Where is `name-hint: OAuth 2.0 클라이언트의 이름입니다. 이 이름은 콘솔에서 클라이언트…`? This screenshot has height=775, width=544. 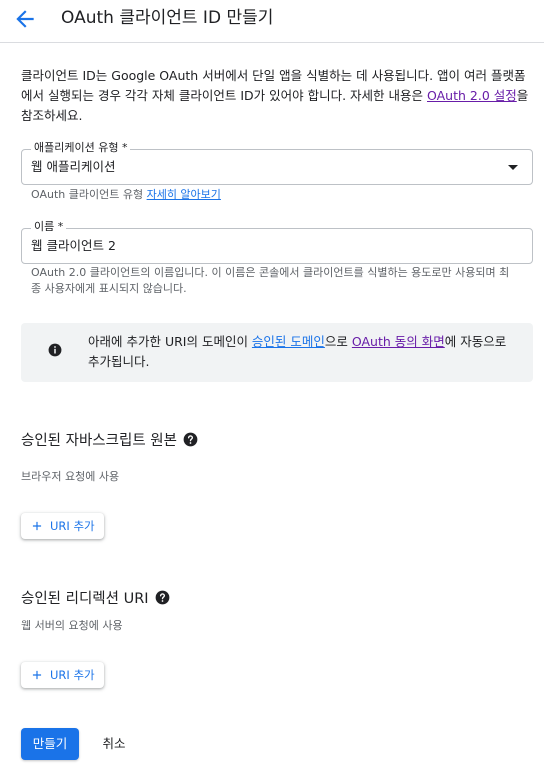
name-hint: OAuth 2.0 클라이언트의 이름입니다. 이 이름은 콘솔에서 클라이언트… is located at coordinates (270, 280).